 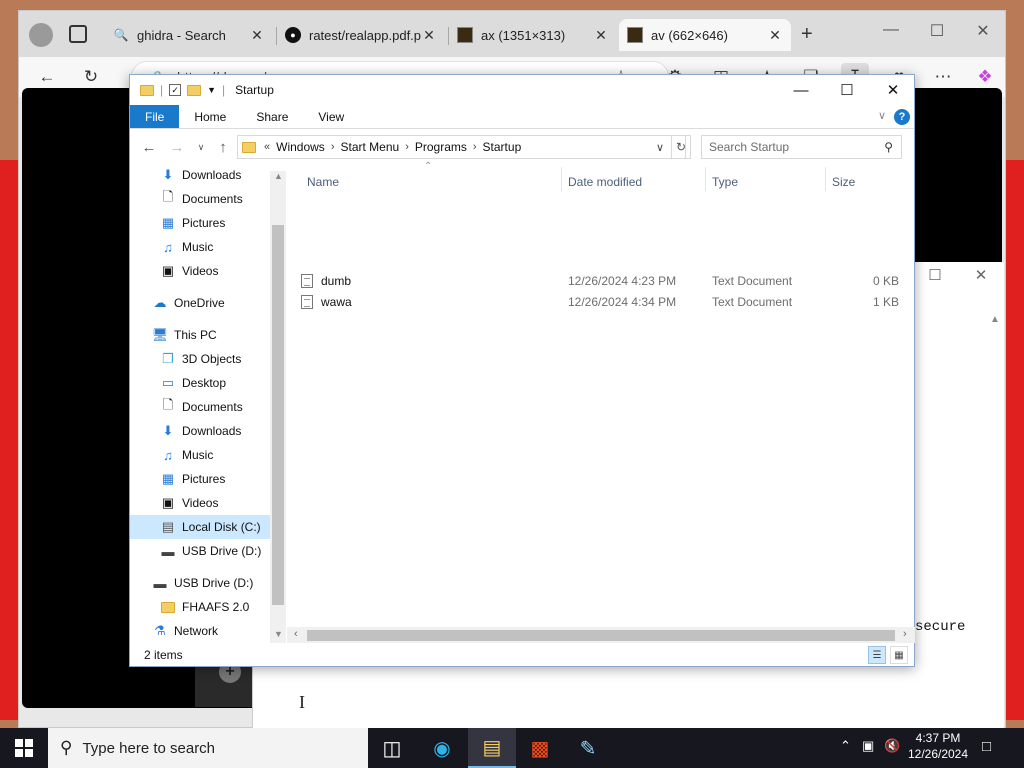 What do you see at coordinates (899, 655) in the screenshot?
I see `large-icons-view-icon: ▦` at bounding box center [899, 655].